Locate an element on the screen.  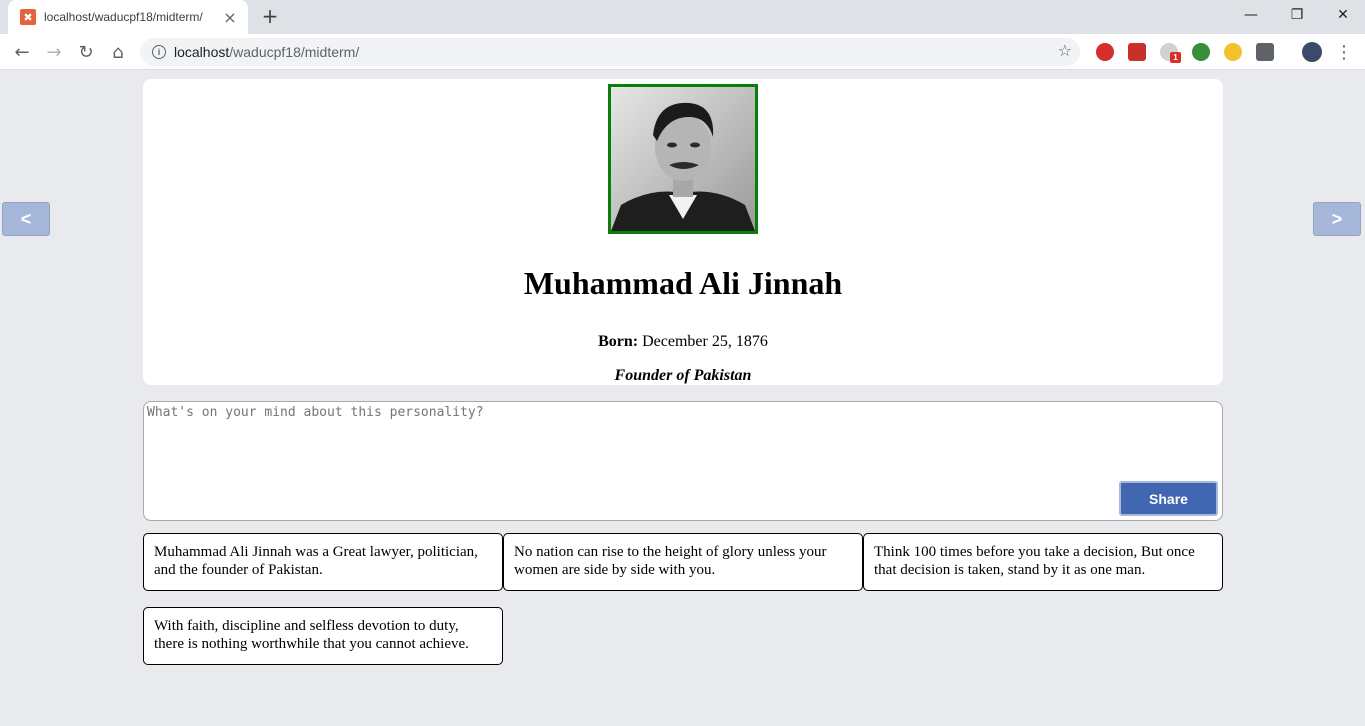
comment-composer: Share is located at coordinates (683, 461).